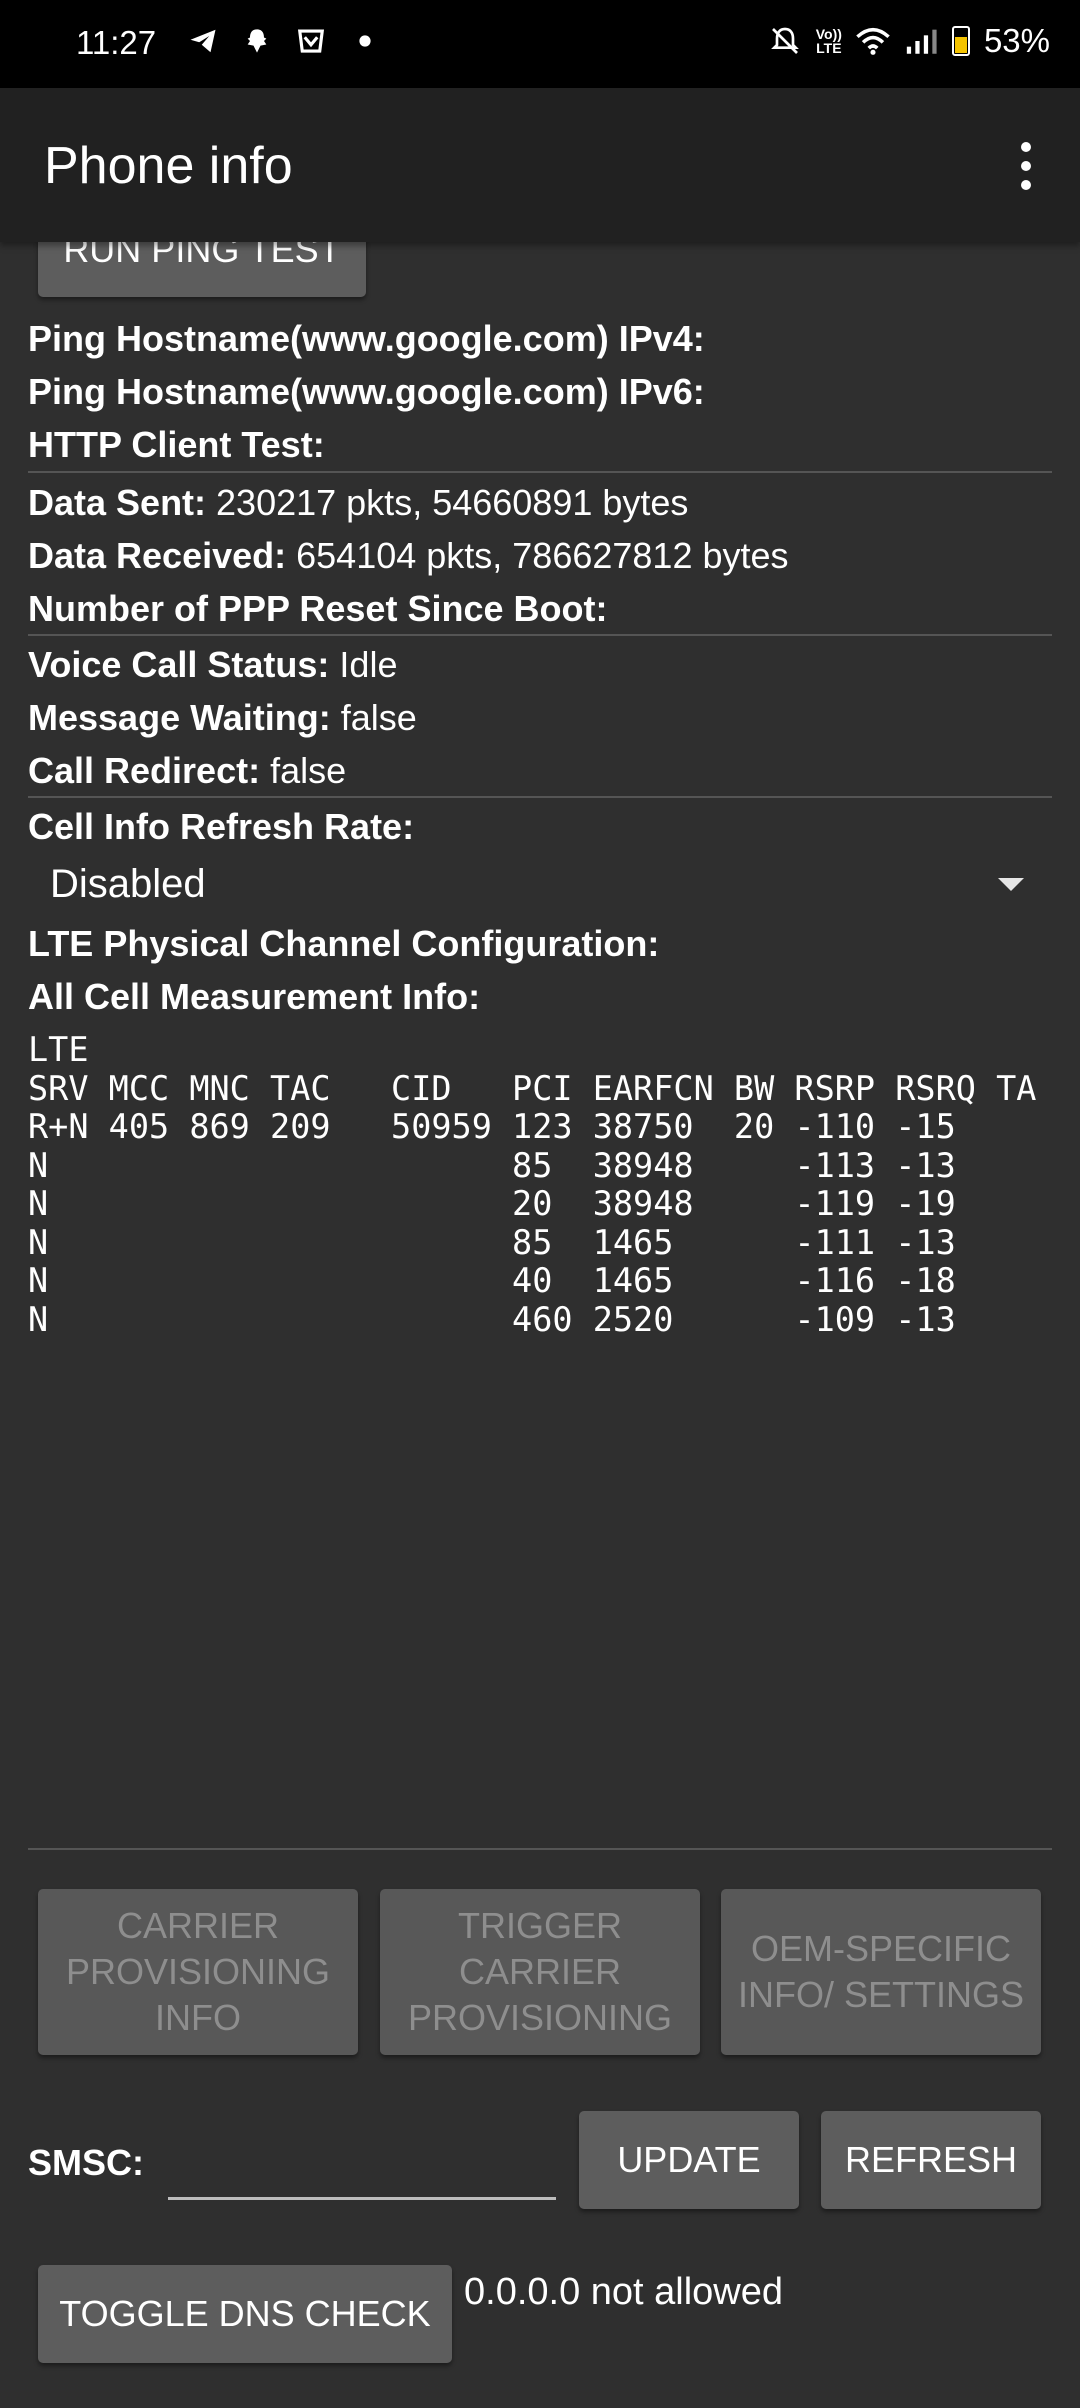 The height and width of the screenshot is (2408, 1080). What do you see at coordinates (689, 2160) in the screenshot?
I see `update-button: UPDATE` at bounding box center [689, 2160].